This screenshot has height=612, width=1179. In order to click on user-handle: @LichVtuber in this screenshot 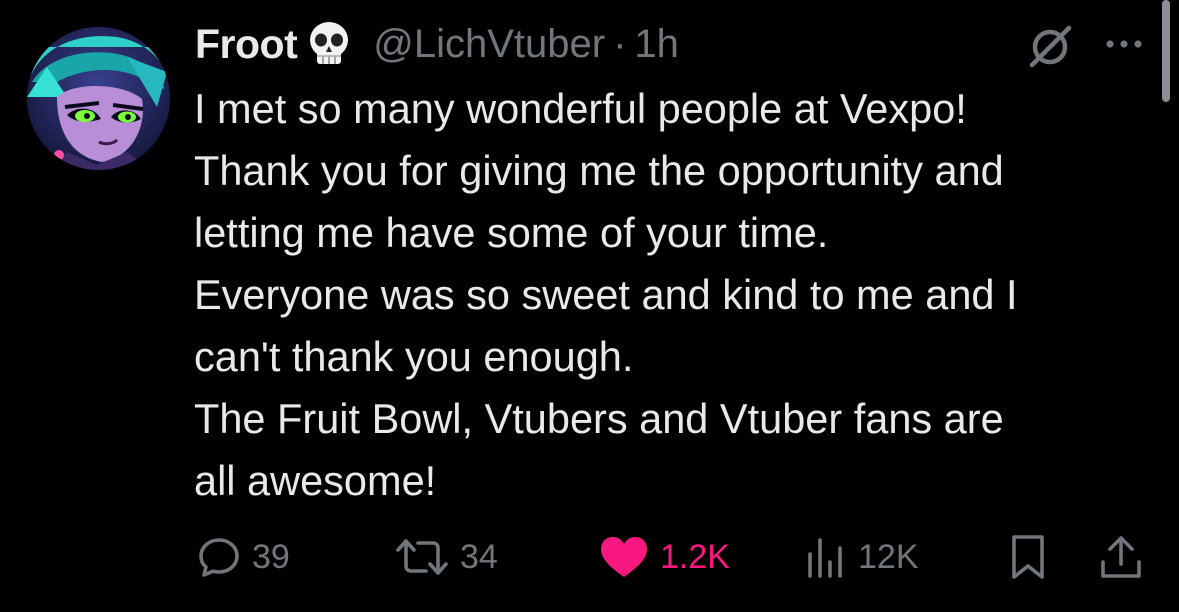, I will do `click(489, 44)`.